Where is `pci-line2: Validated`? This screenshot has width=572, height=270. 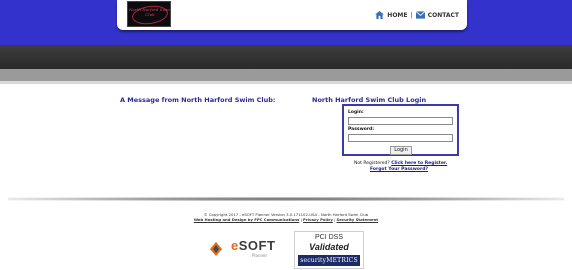
pci-line2: Validated is located at coordinates (329, 247).